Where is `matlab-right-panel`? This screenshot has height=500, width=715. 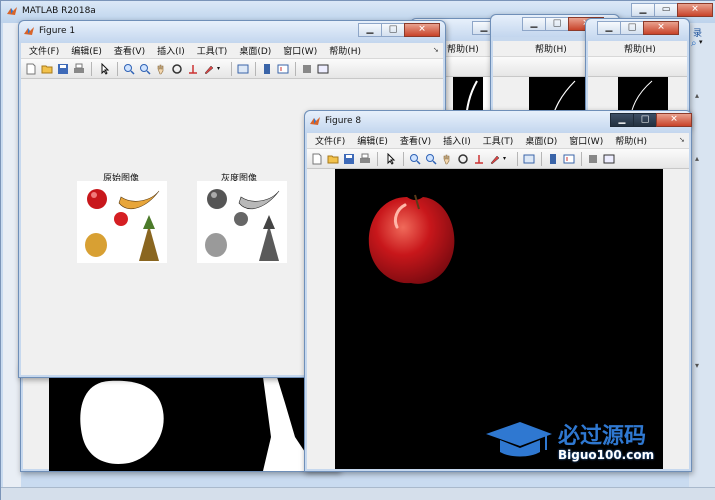
matlab-right-panel is located at coordinates (702, 258).